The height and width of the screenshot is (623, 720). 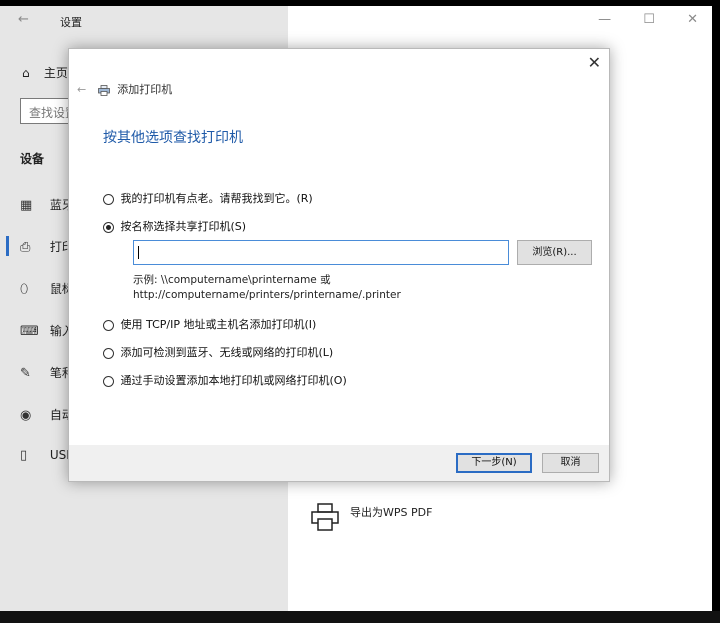 I want to click on keyboard-icon: ⌨, so click(x=29, y=331).